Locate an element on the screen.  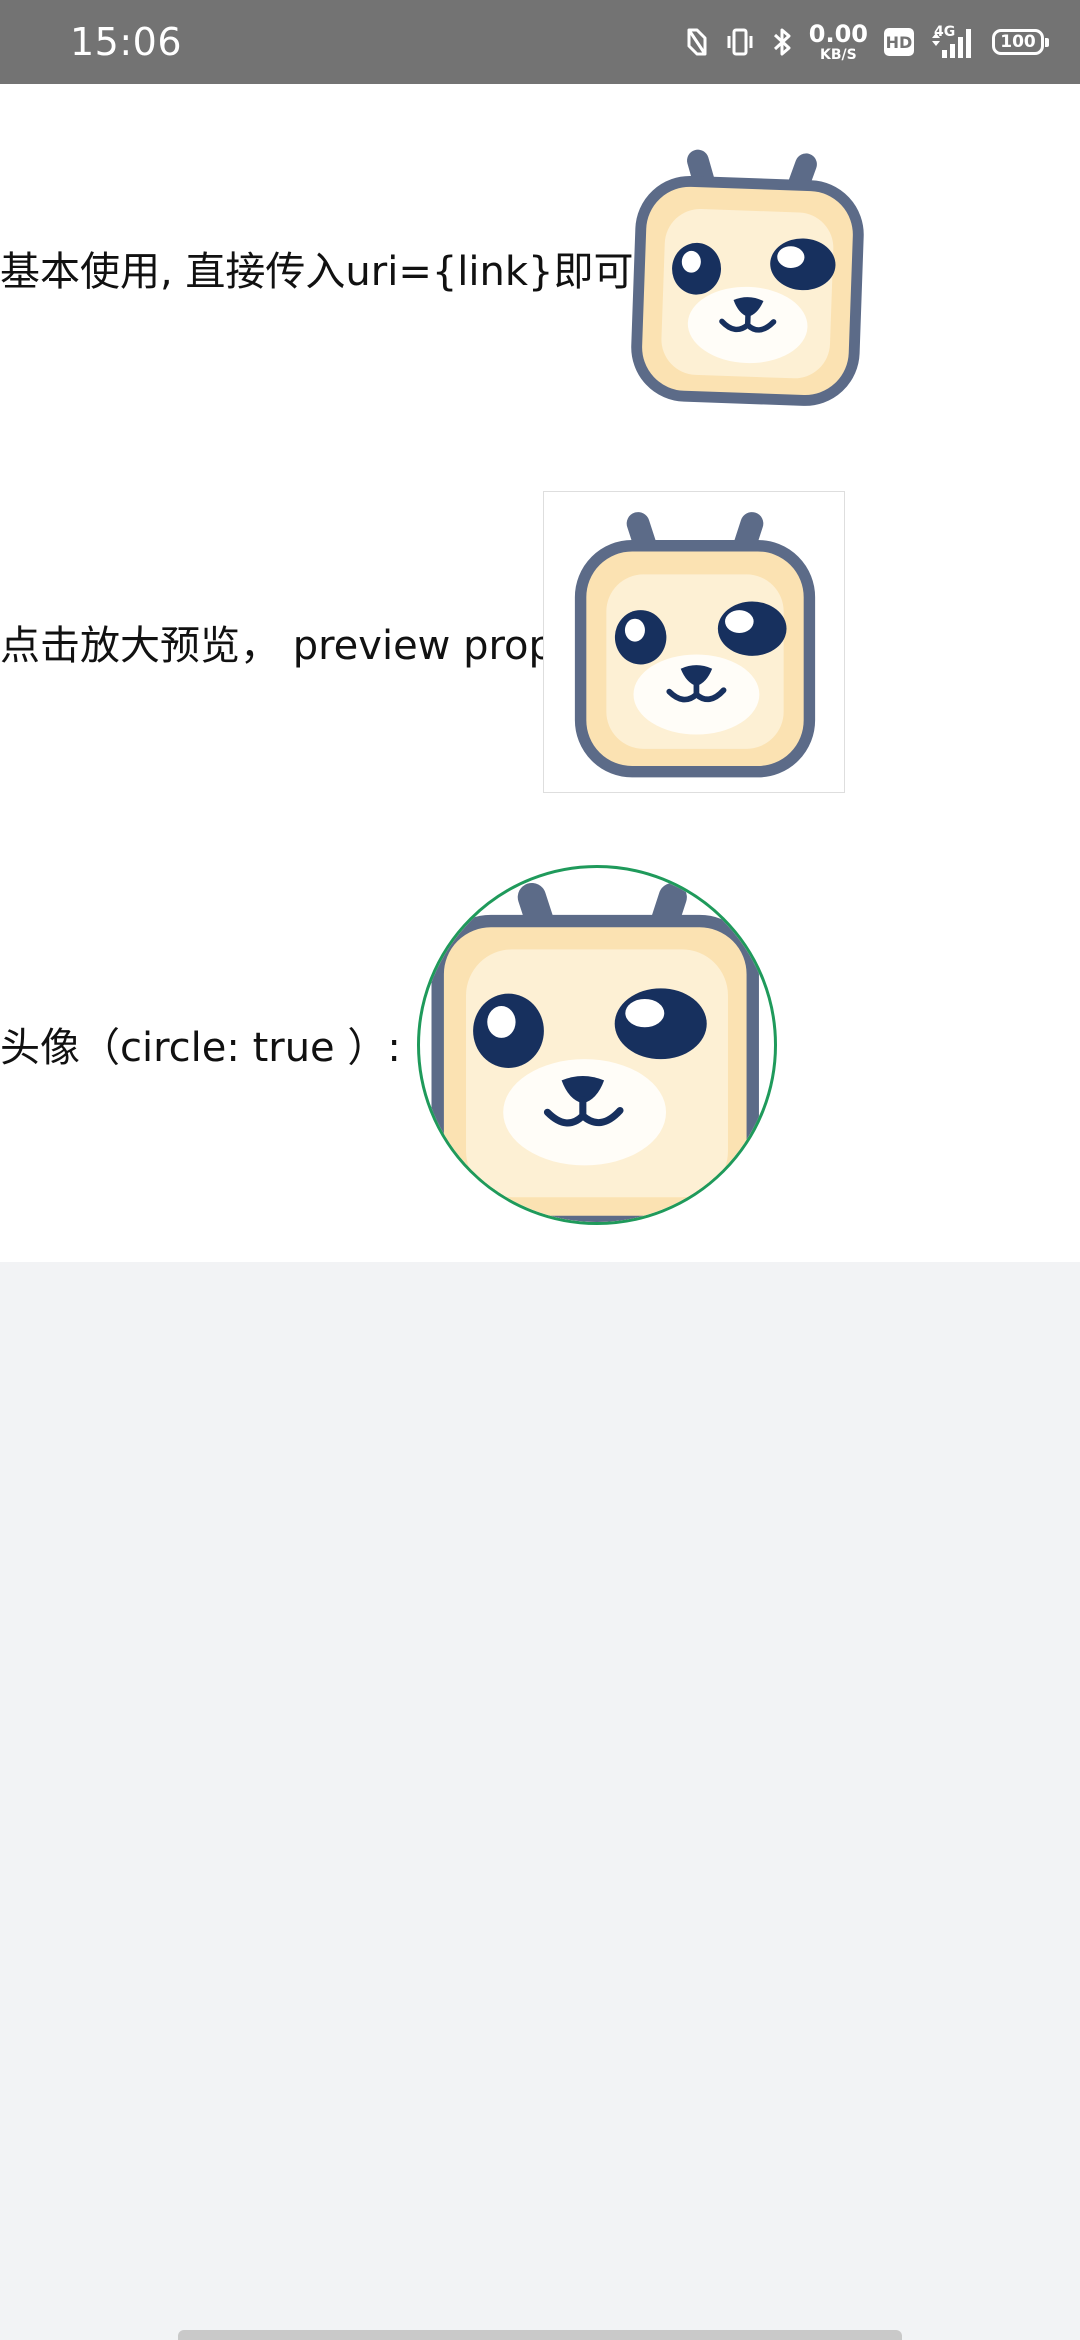
home-indicator is located at coordinates (540, 2335).